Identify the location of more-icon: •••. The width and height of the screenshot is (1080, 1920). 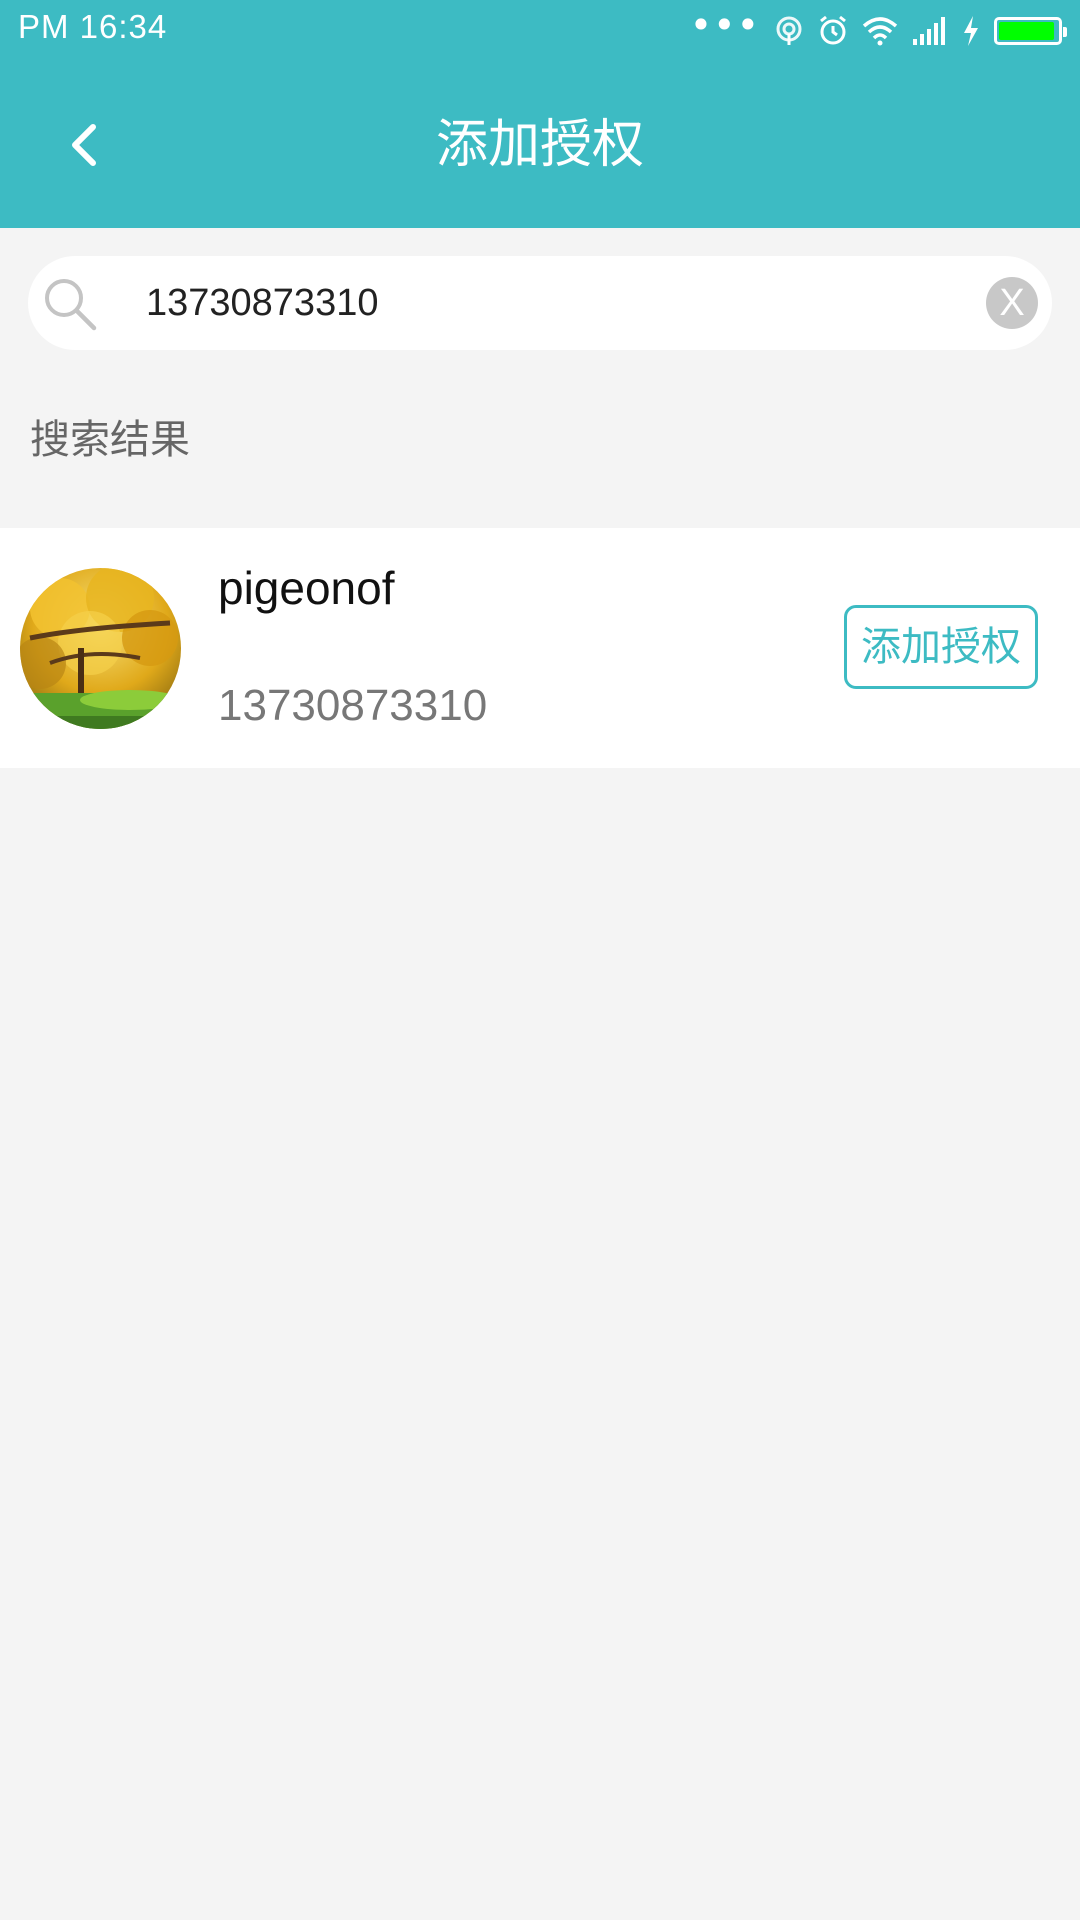
(724, 25).